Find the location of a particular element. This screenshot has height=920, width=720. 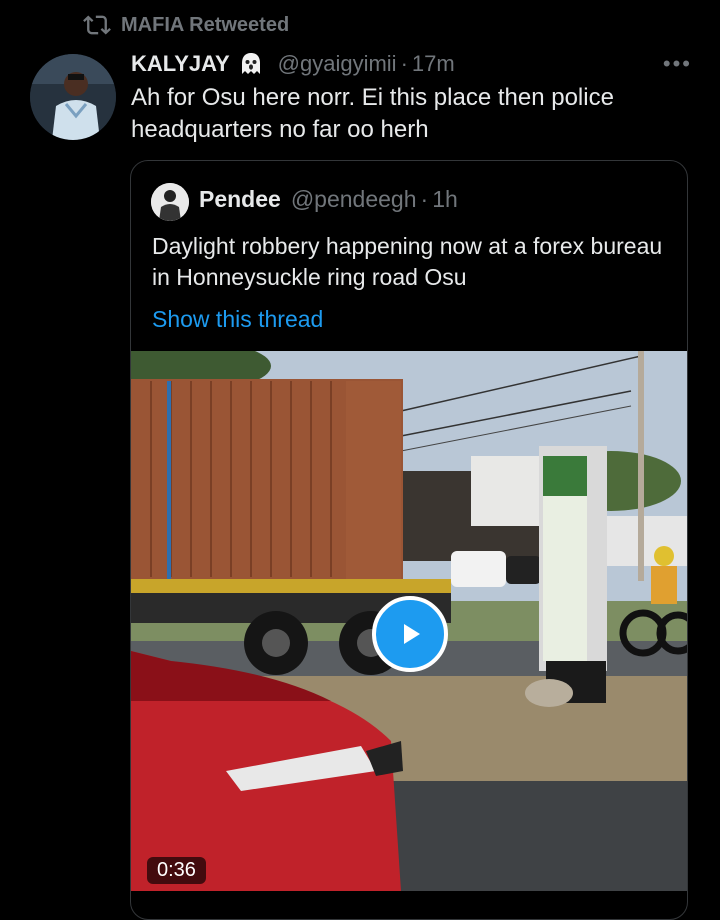

avatar is located at coordinates (73, 97).